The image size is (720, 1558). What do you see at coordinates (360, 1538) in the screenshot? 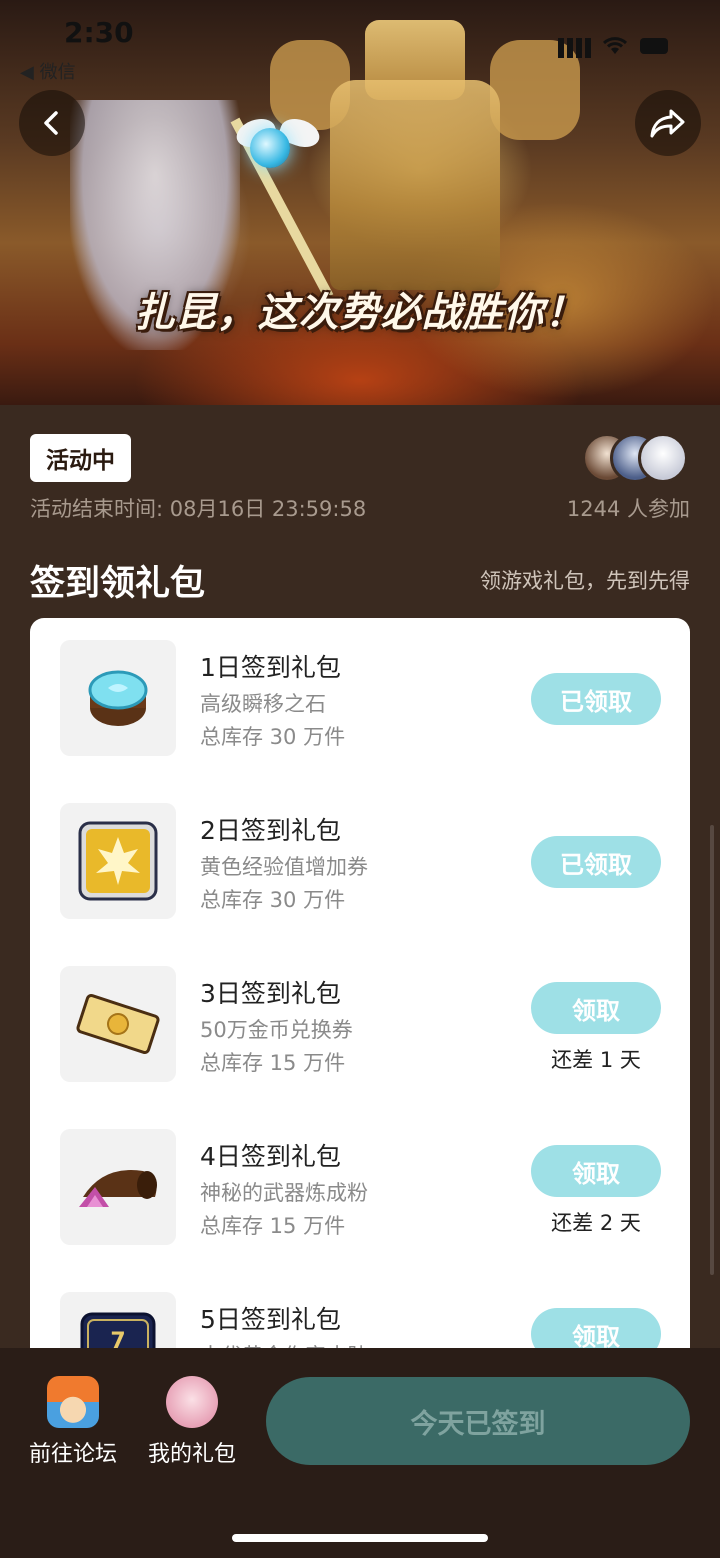
I see `home-indicator` at bounding box center [360, 1538].